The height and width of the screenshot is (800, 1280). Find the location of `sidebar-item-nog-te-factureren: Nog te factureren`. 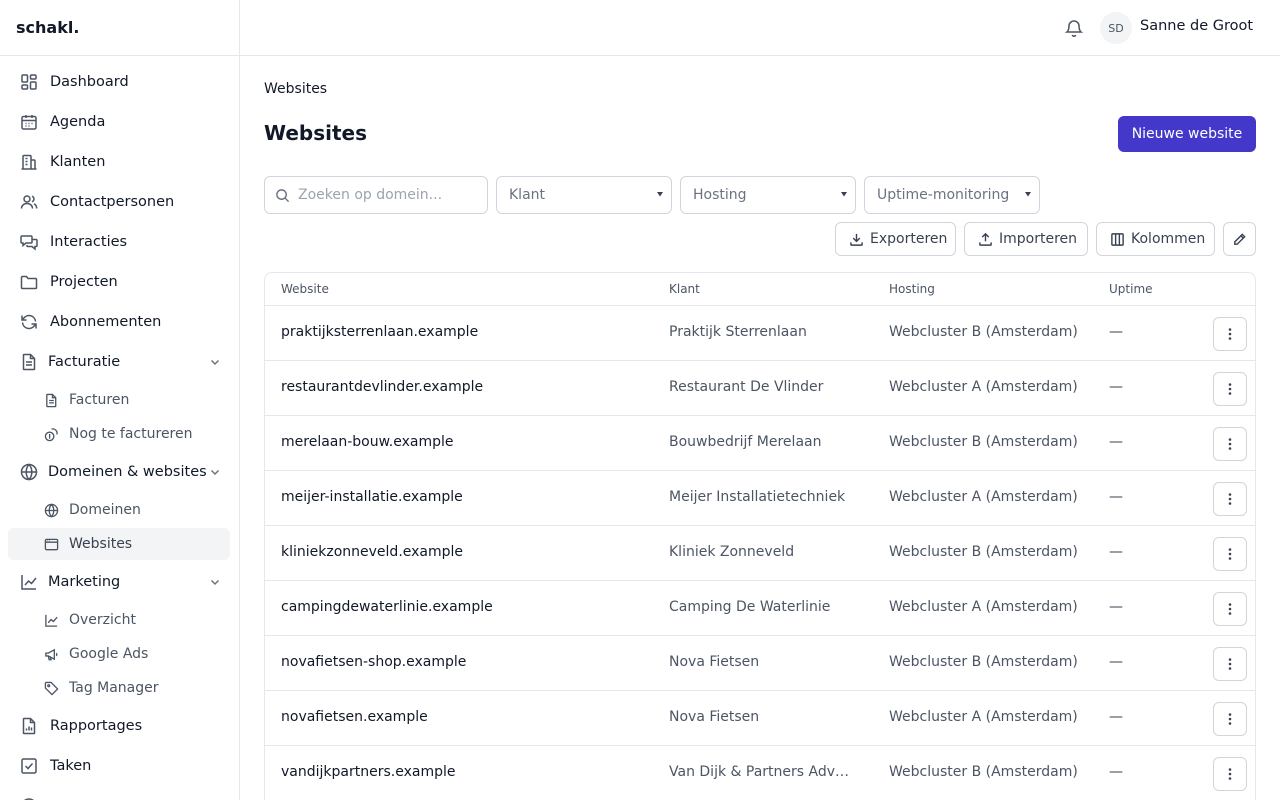

sidebar-item-nog-te-factureren: Nog te factureren is located at coordinates (119, 434).